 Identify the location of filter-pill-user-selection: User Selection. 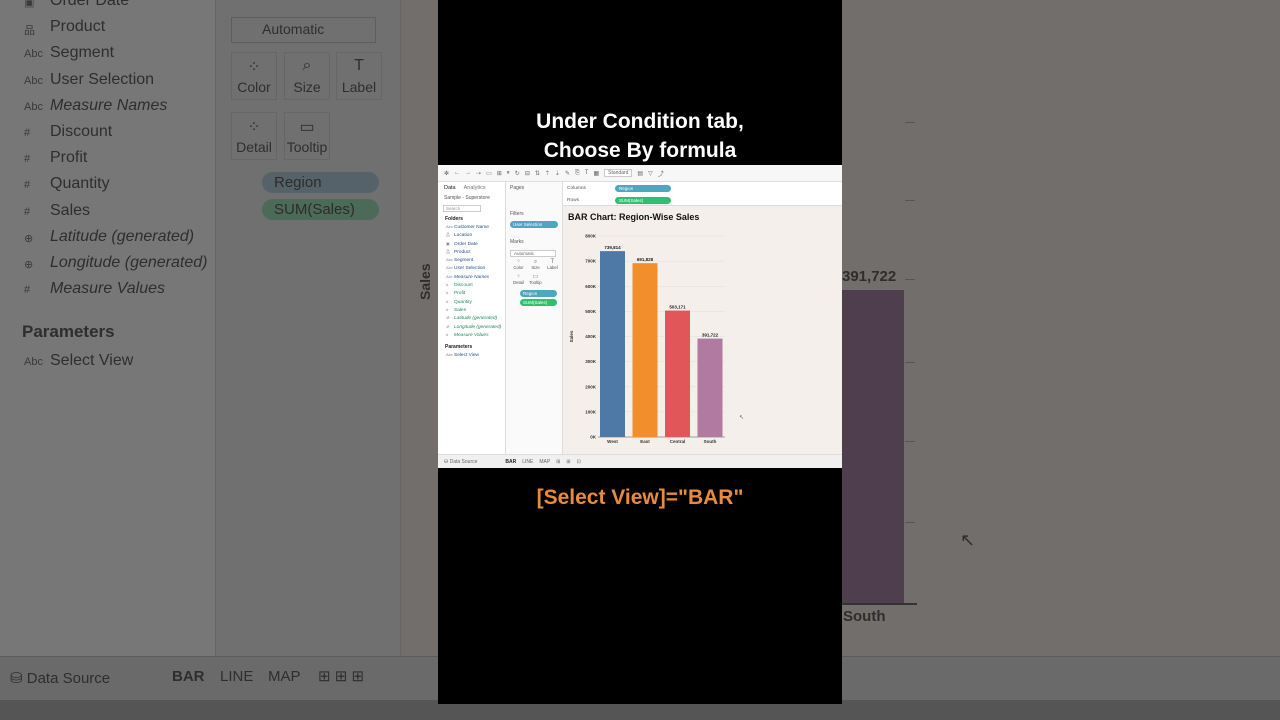
(534, 224).